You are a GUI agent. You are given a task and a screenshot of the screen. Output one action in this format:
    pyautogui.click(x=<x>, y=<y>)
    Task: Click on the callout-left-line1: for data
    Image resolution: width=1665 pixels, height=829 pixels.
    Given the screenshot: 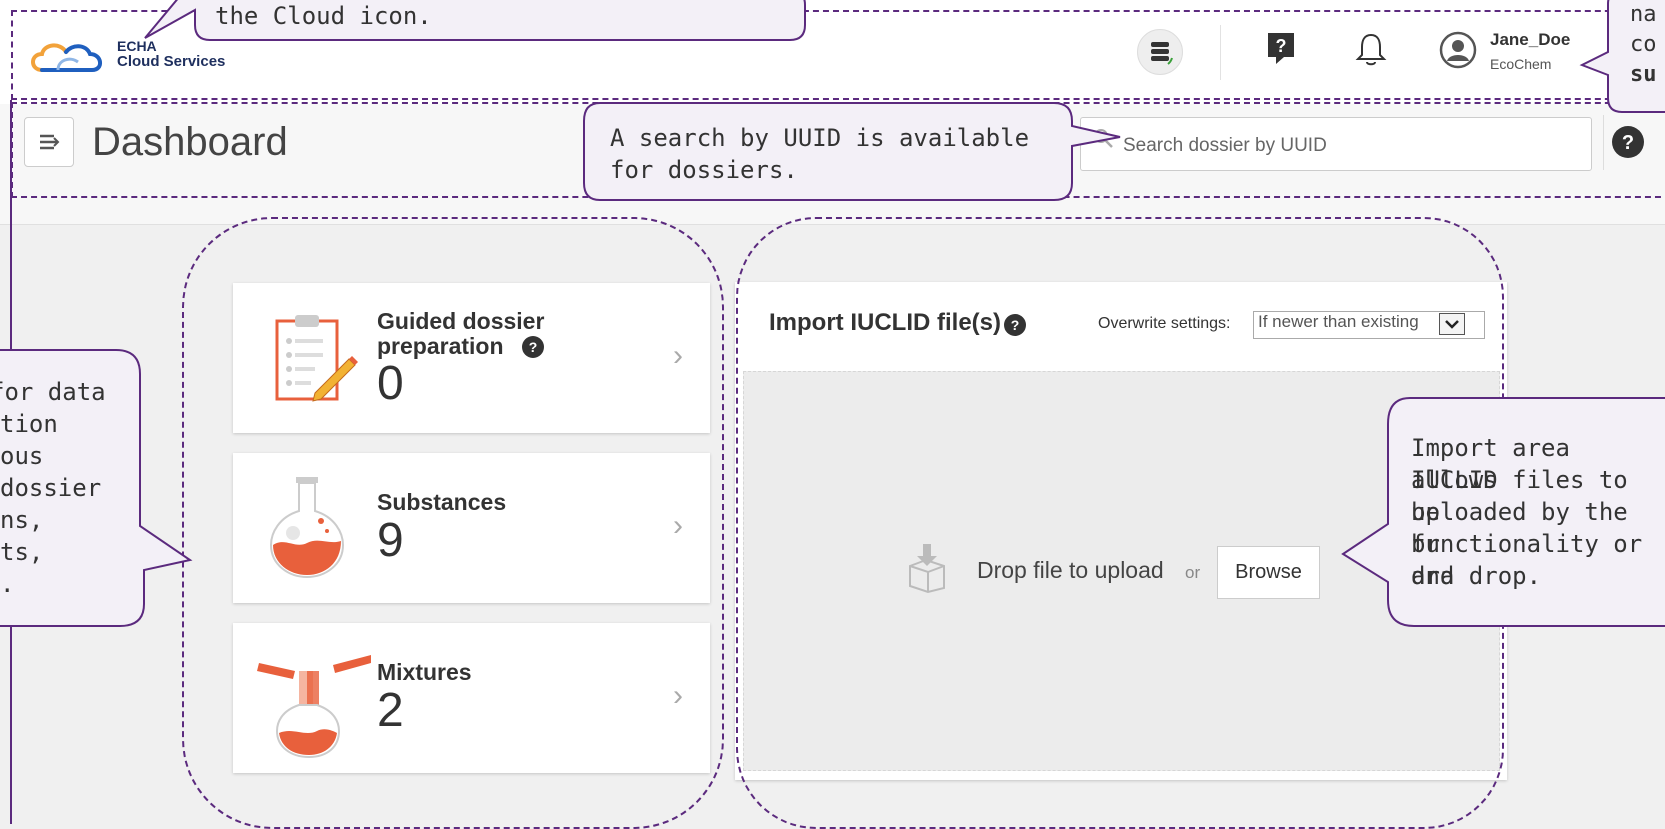 What is the action you would take?
    pyautogui.click(x=53, y=392)
    